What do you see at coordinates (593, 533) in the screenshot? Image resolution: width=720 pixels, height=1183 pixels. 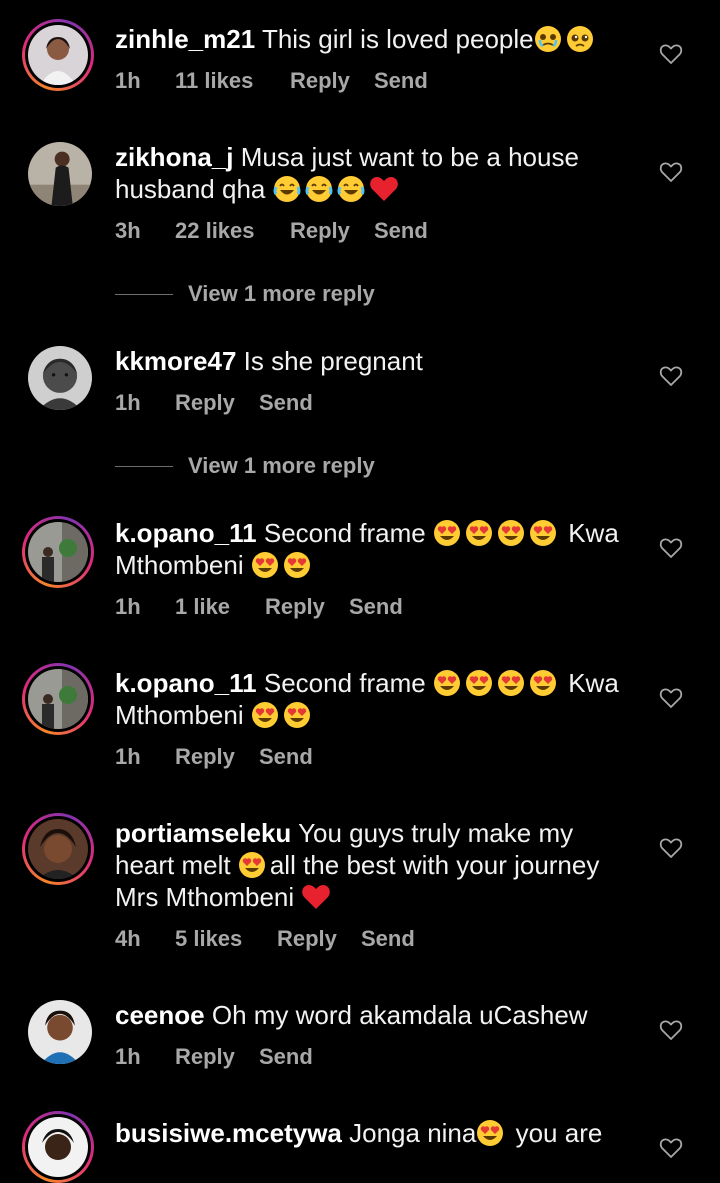 I see `comment-body-line1-end: Kwa` at bounding box center [593, 533].